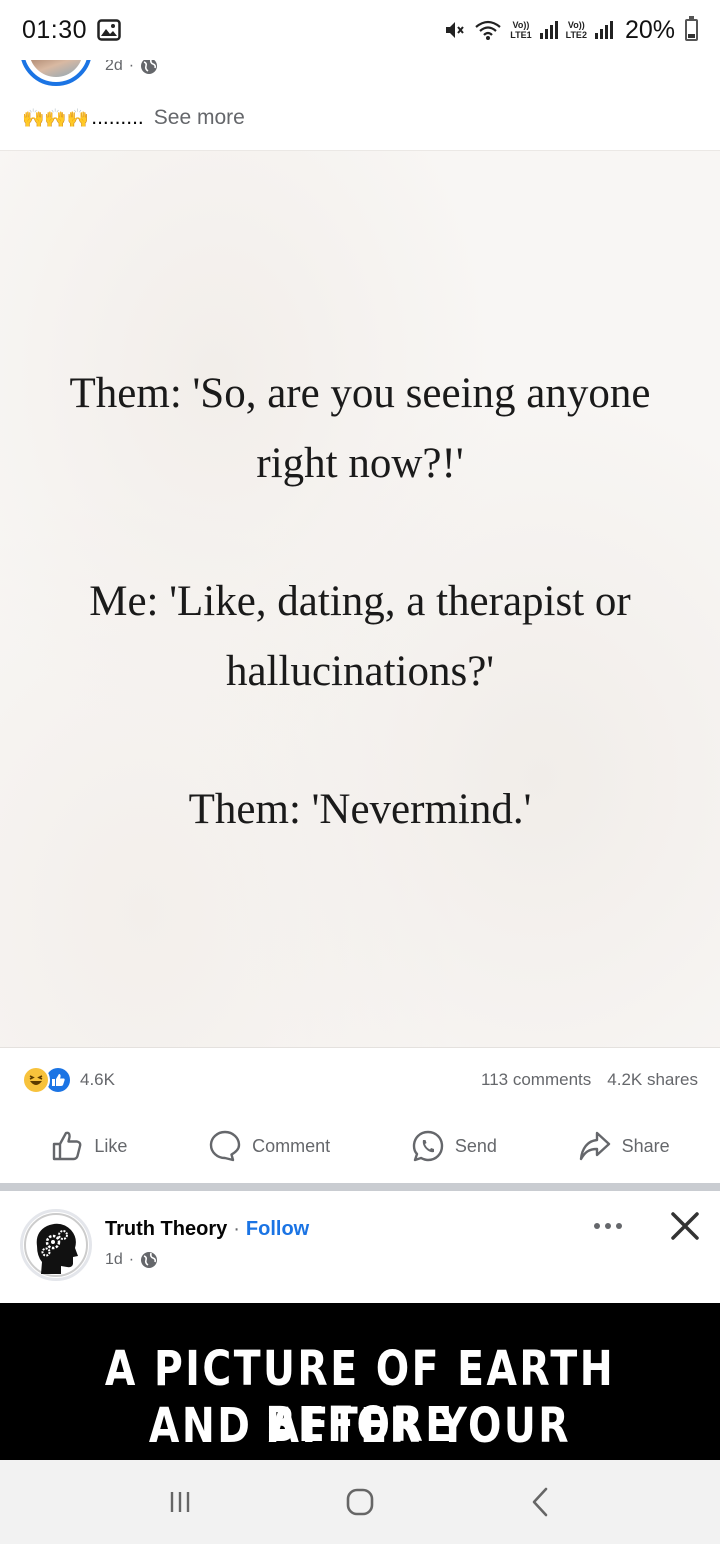 This screenshot has width=720, height=1544. Describe the element at coordinates (360, 1080) in the screenshot. I see `reactions-row: 4.6K 113 comments 4.2K shares` at that location.